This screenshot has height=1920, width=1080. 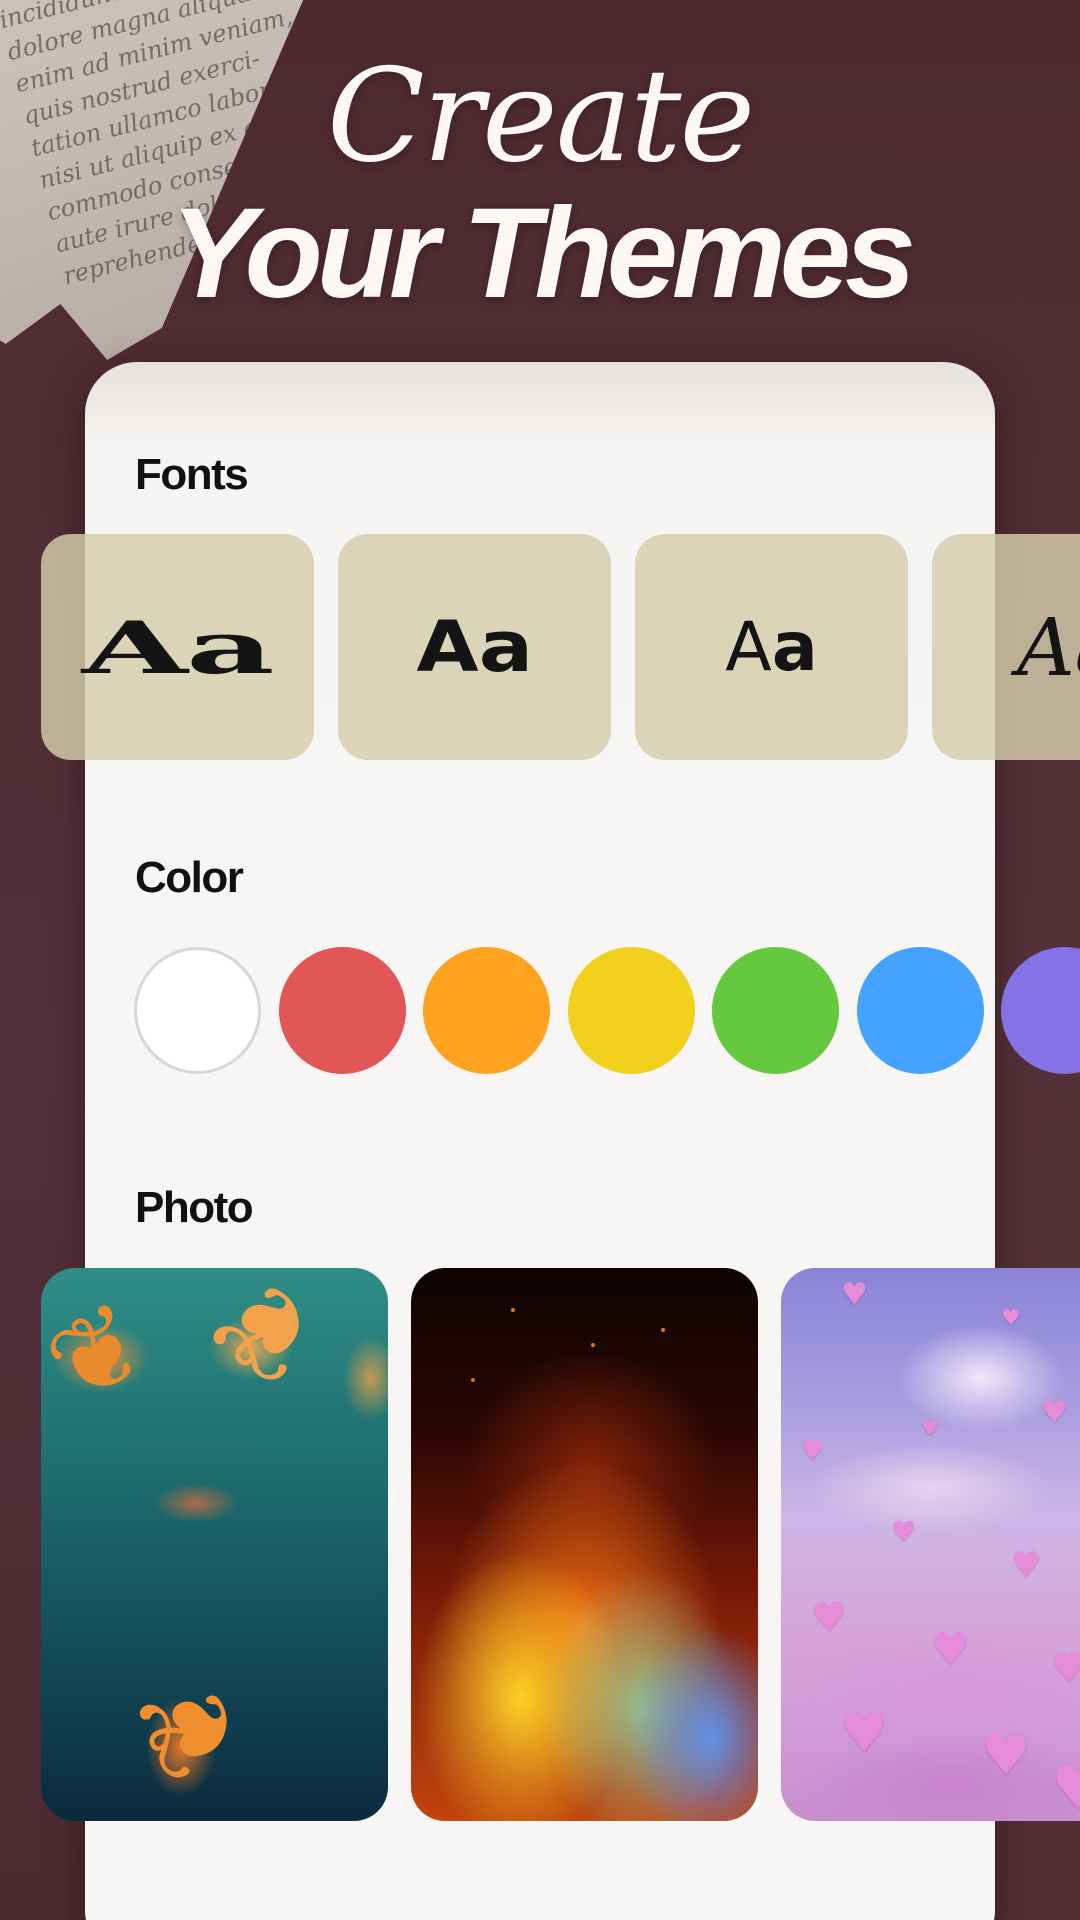 What do you see at coordinates (631, 1010) in the screenshot?
I see `color-swatch-yellow` at bounding box center [631, 1010].